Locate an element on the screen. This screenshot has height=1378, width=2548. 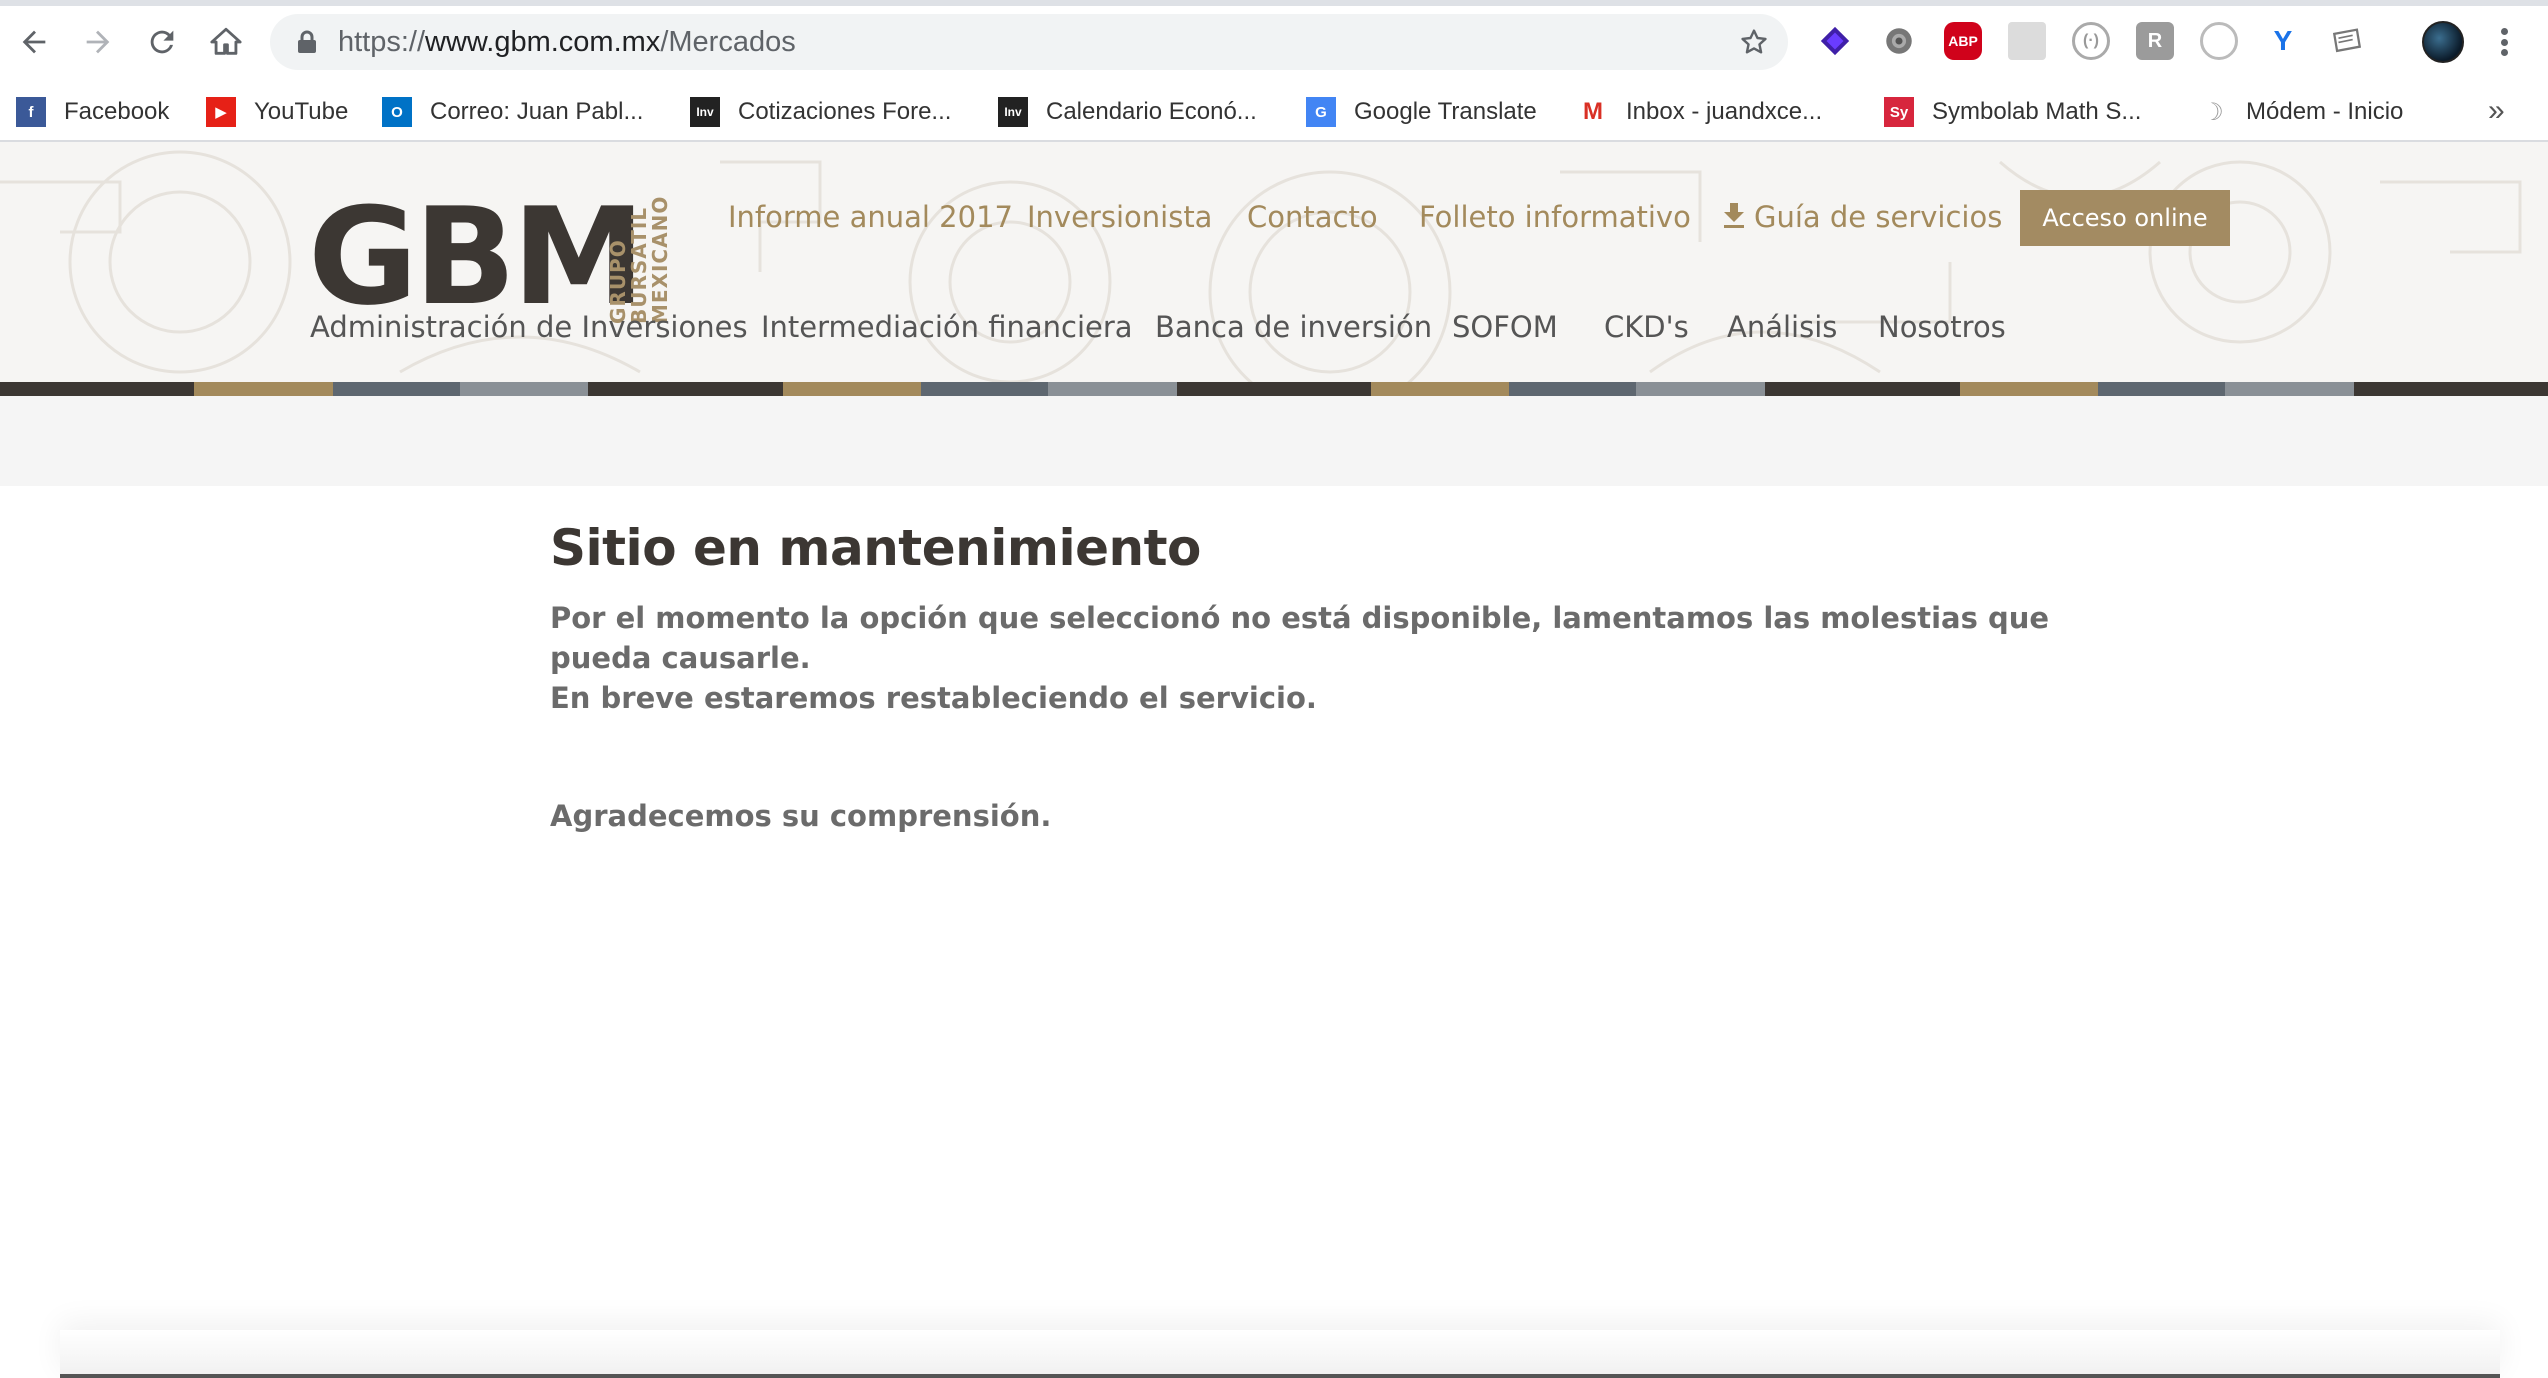
bookmark-label: YouTube is located at coordinates (301, 111).